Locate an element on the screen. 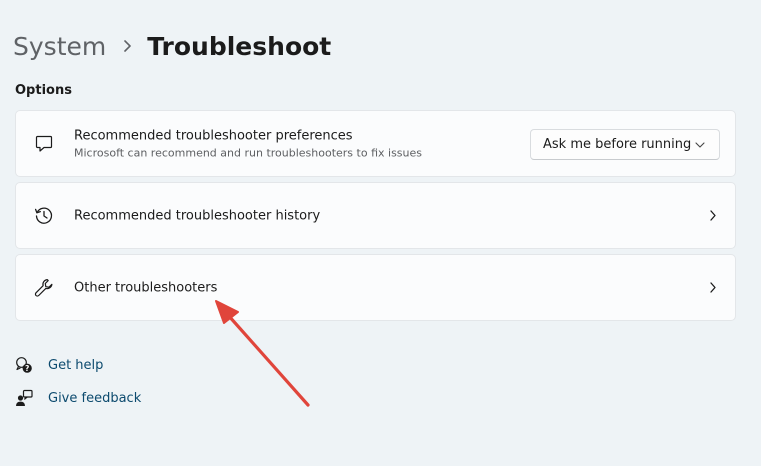 The height and width of the screenshot is (466, 761). chat-bubble-icon is located at coordinates (44, 144).